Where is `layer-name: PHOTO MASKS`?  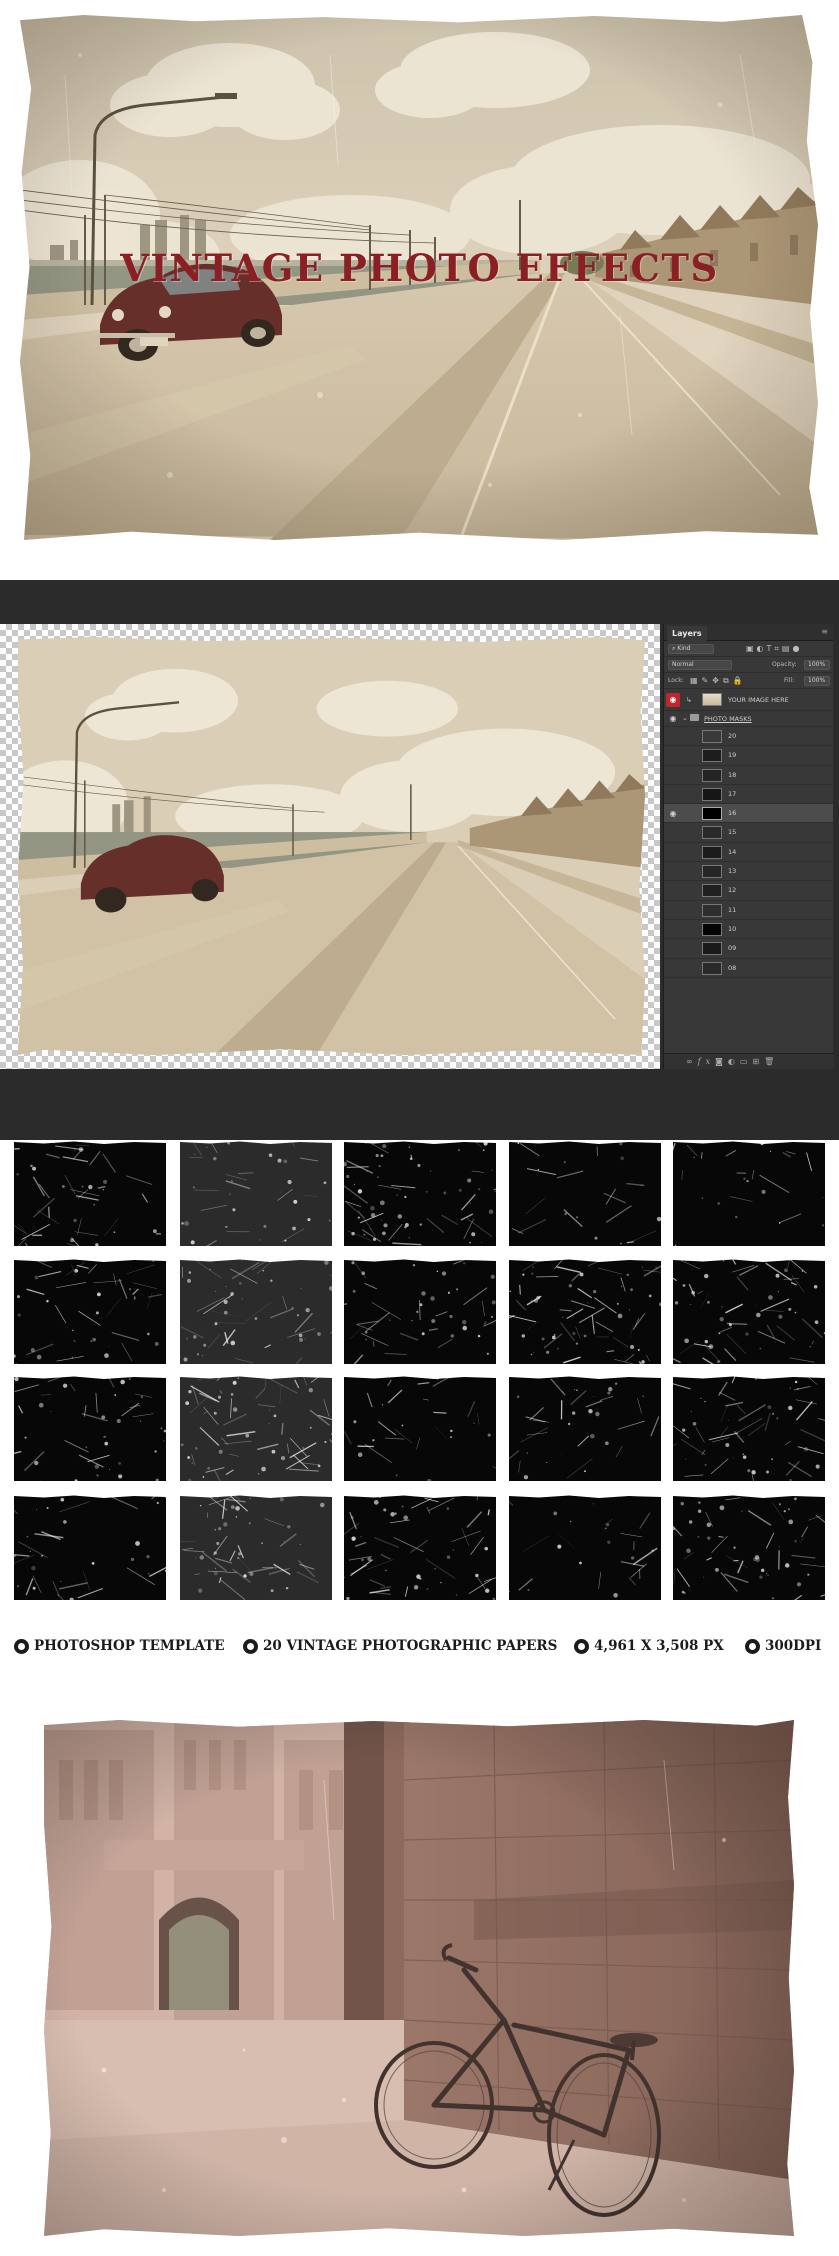
layer-name: PHOTO MASKS is located at coordinates (728, 719).